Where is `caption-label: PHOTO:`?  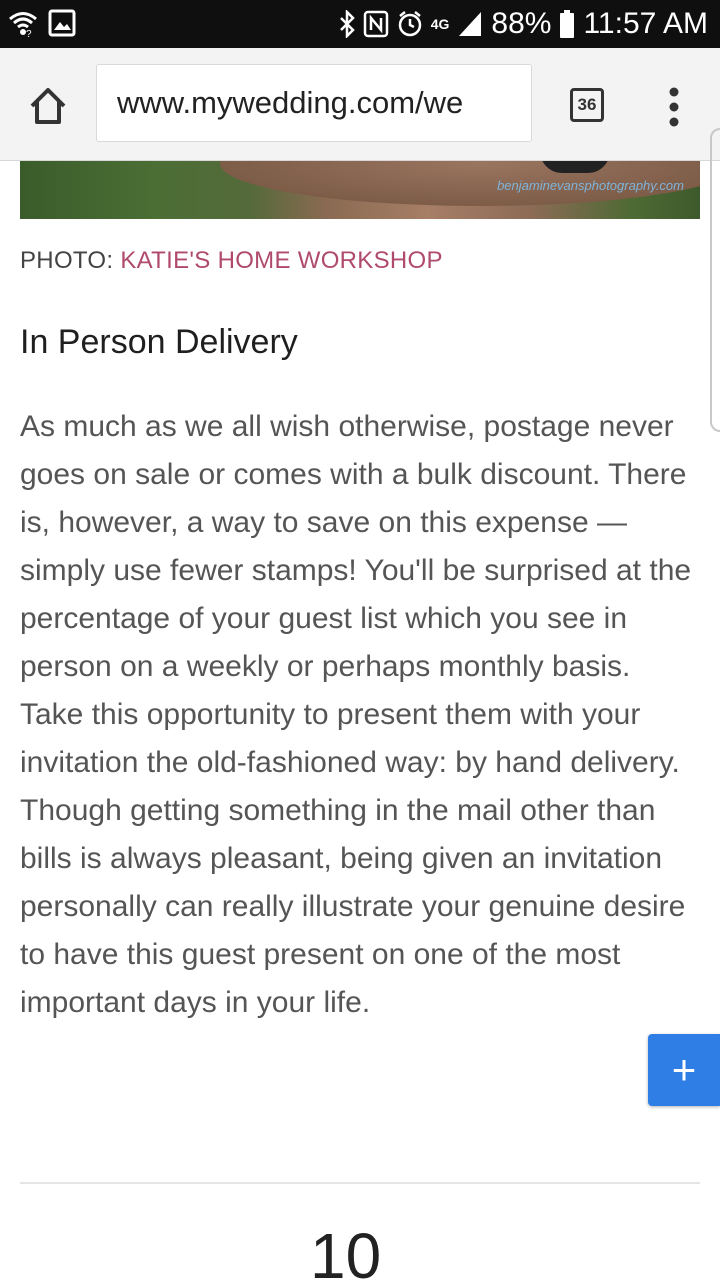 caption-label: PHOTO: is located at coordinates (70, 260).